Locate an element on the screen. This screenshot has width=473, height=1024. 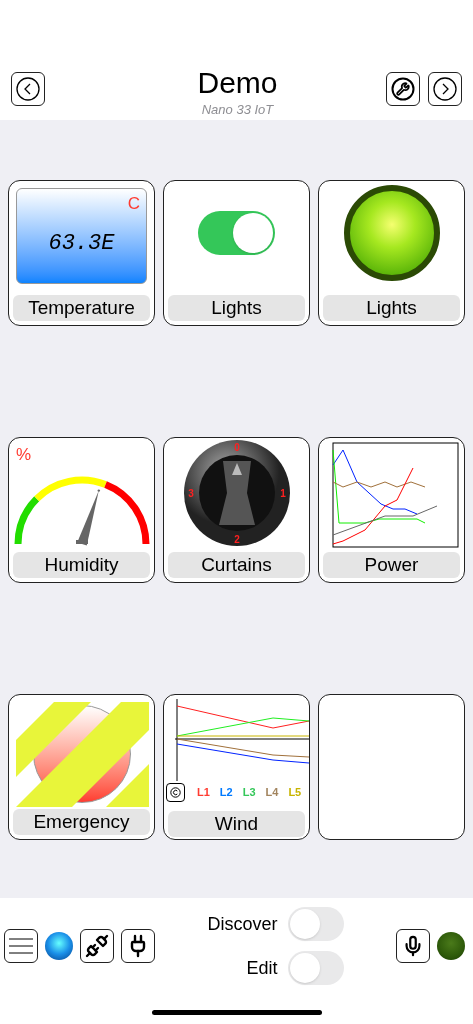
tile-label: Curtains is located at coordinates (236, 565).